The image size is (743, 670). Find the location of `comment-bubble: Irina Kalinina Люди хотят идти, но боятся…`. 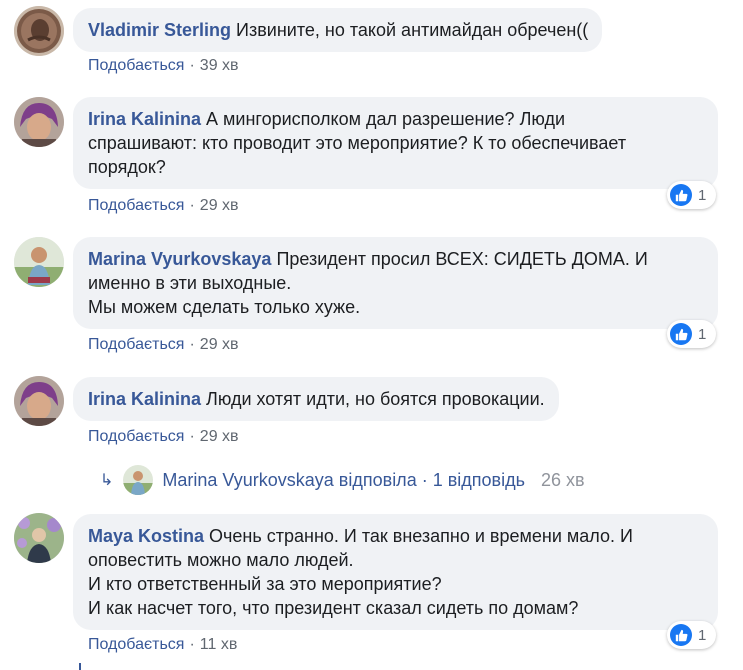

comment-bubble: Irina Kalinina Люди хотят идти, но боятся… is located at coordinates (316, 399).